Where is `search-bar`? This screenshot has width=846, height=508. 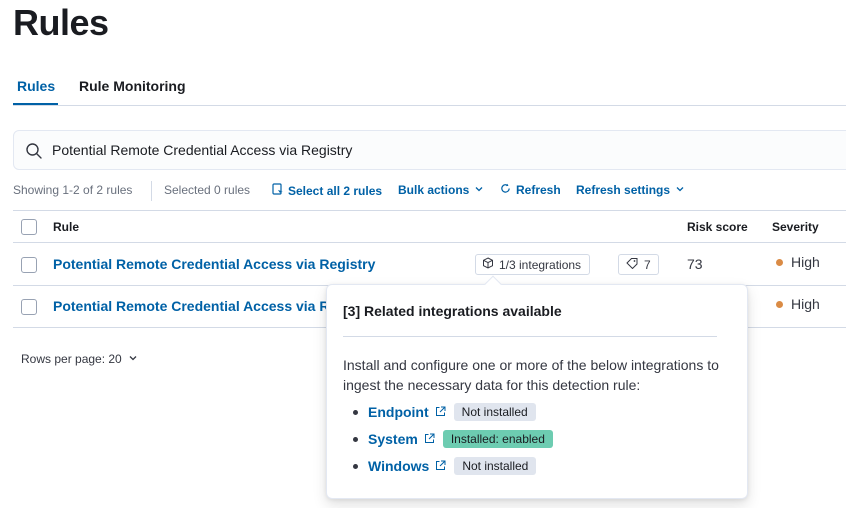
search-bar is located at coordinates (429, 150).